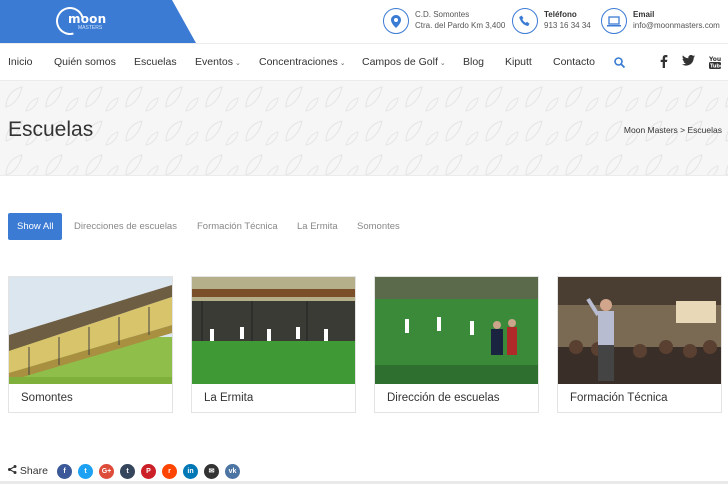 The width and height of the screenshot is (728, 484). Describe the element at coordinates (229, 398) in the screenshot. I see `card-caption: La Ermita` at that location.